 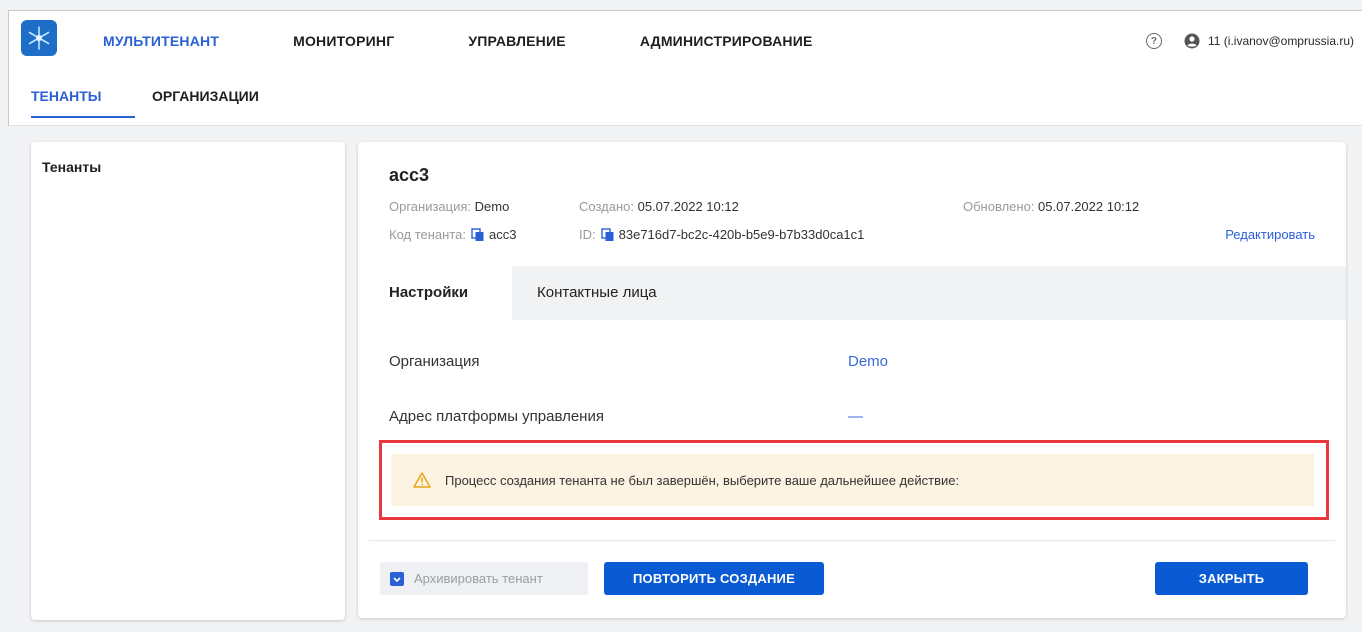 I want to click on org-meta-value: Demo, so click(x=492, y=206).